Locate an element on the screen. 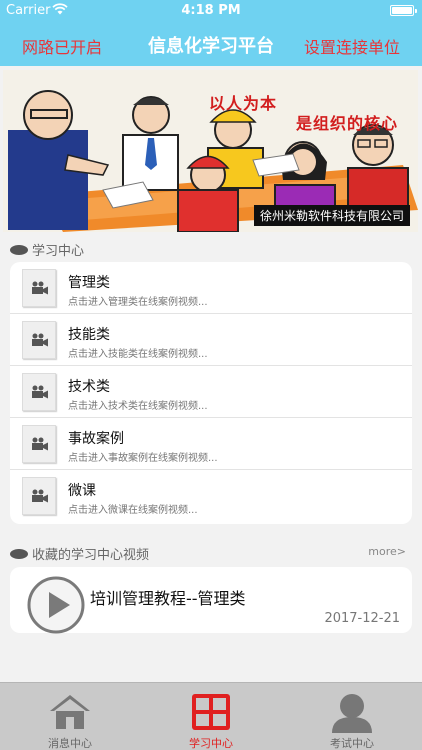 The width and height of the screenshot is (422, 750). battery-icon is located at coordinates (403, 10).